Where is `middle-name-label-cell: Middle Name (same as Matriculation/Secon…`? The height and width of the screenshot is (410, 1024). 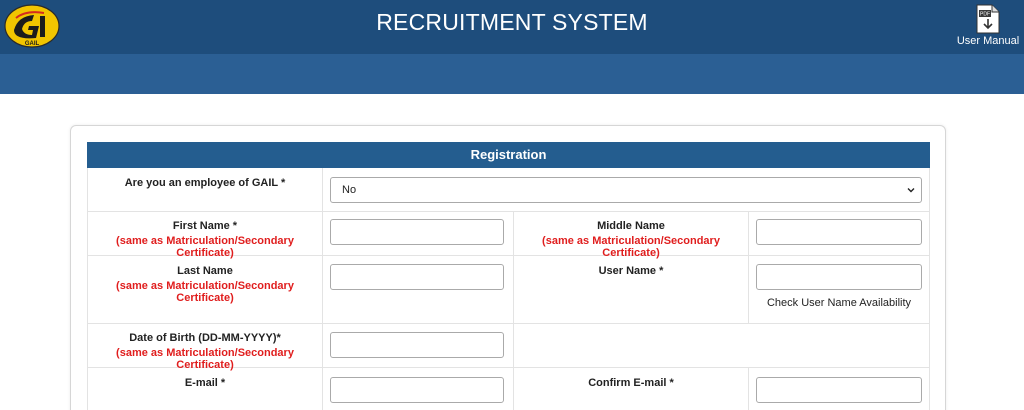 middle-name-label-cell: Middle Name (same as Matriculation/Secon… is located at coordinates (630, 235).